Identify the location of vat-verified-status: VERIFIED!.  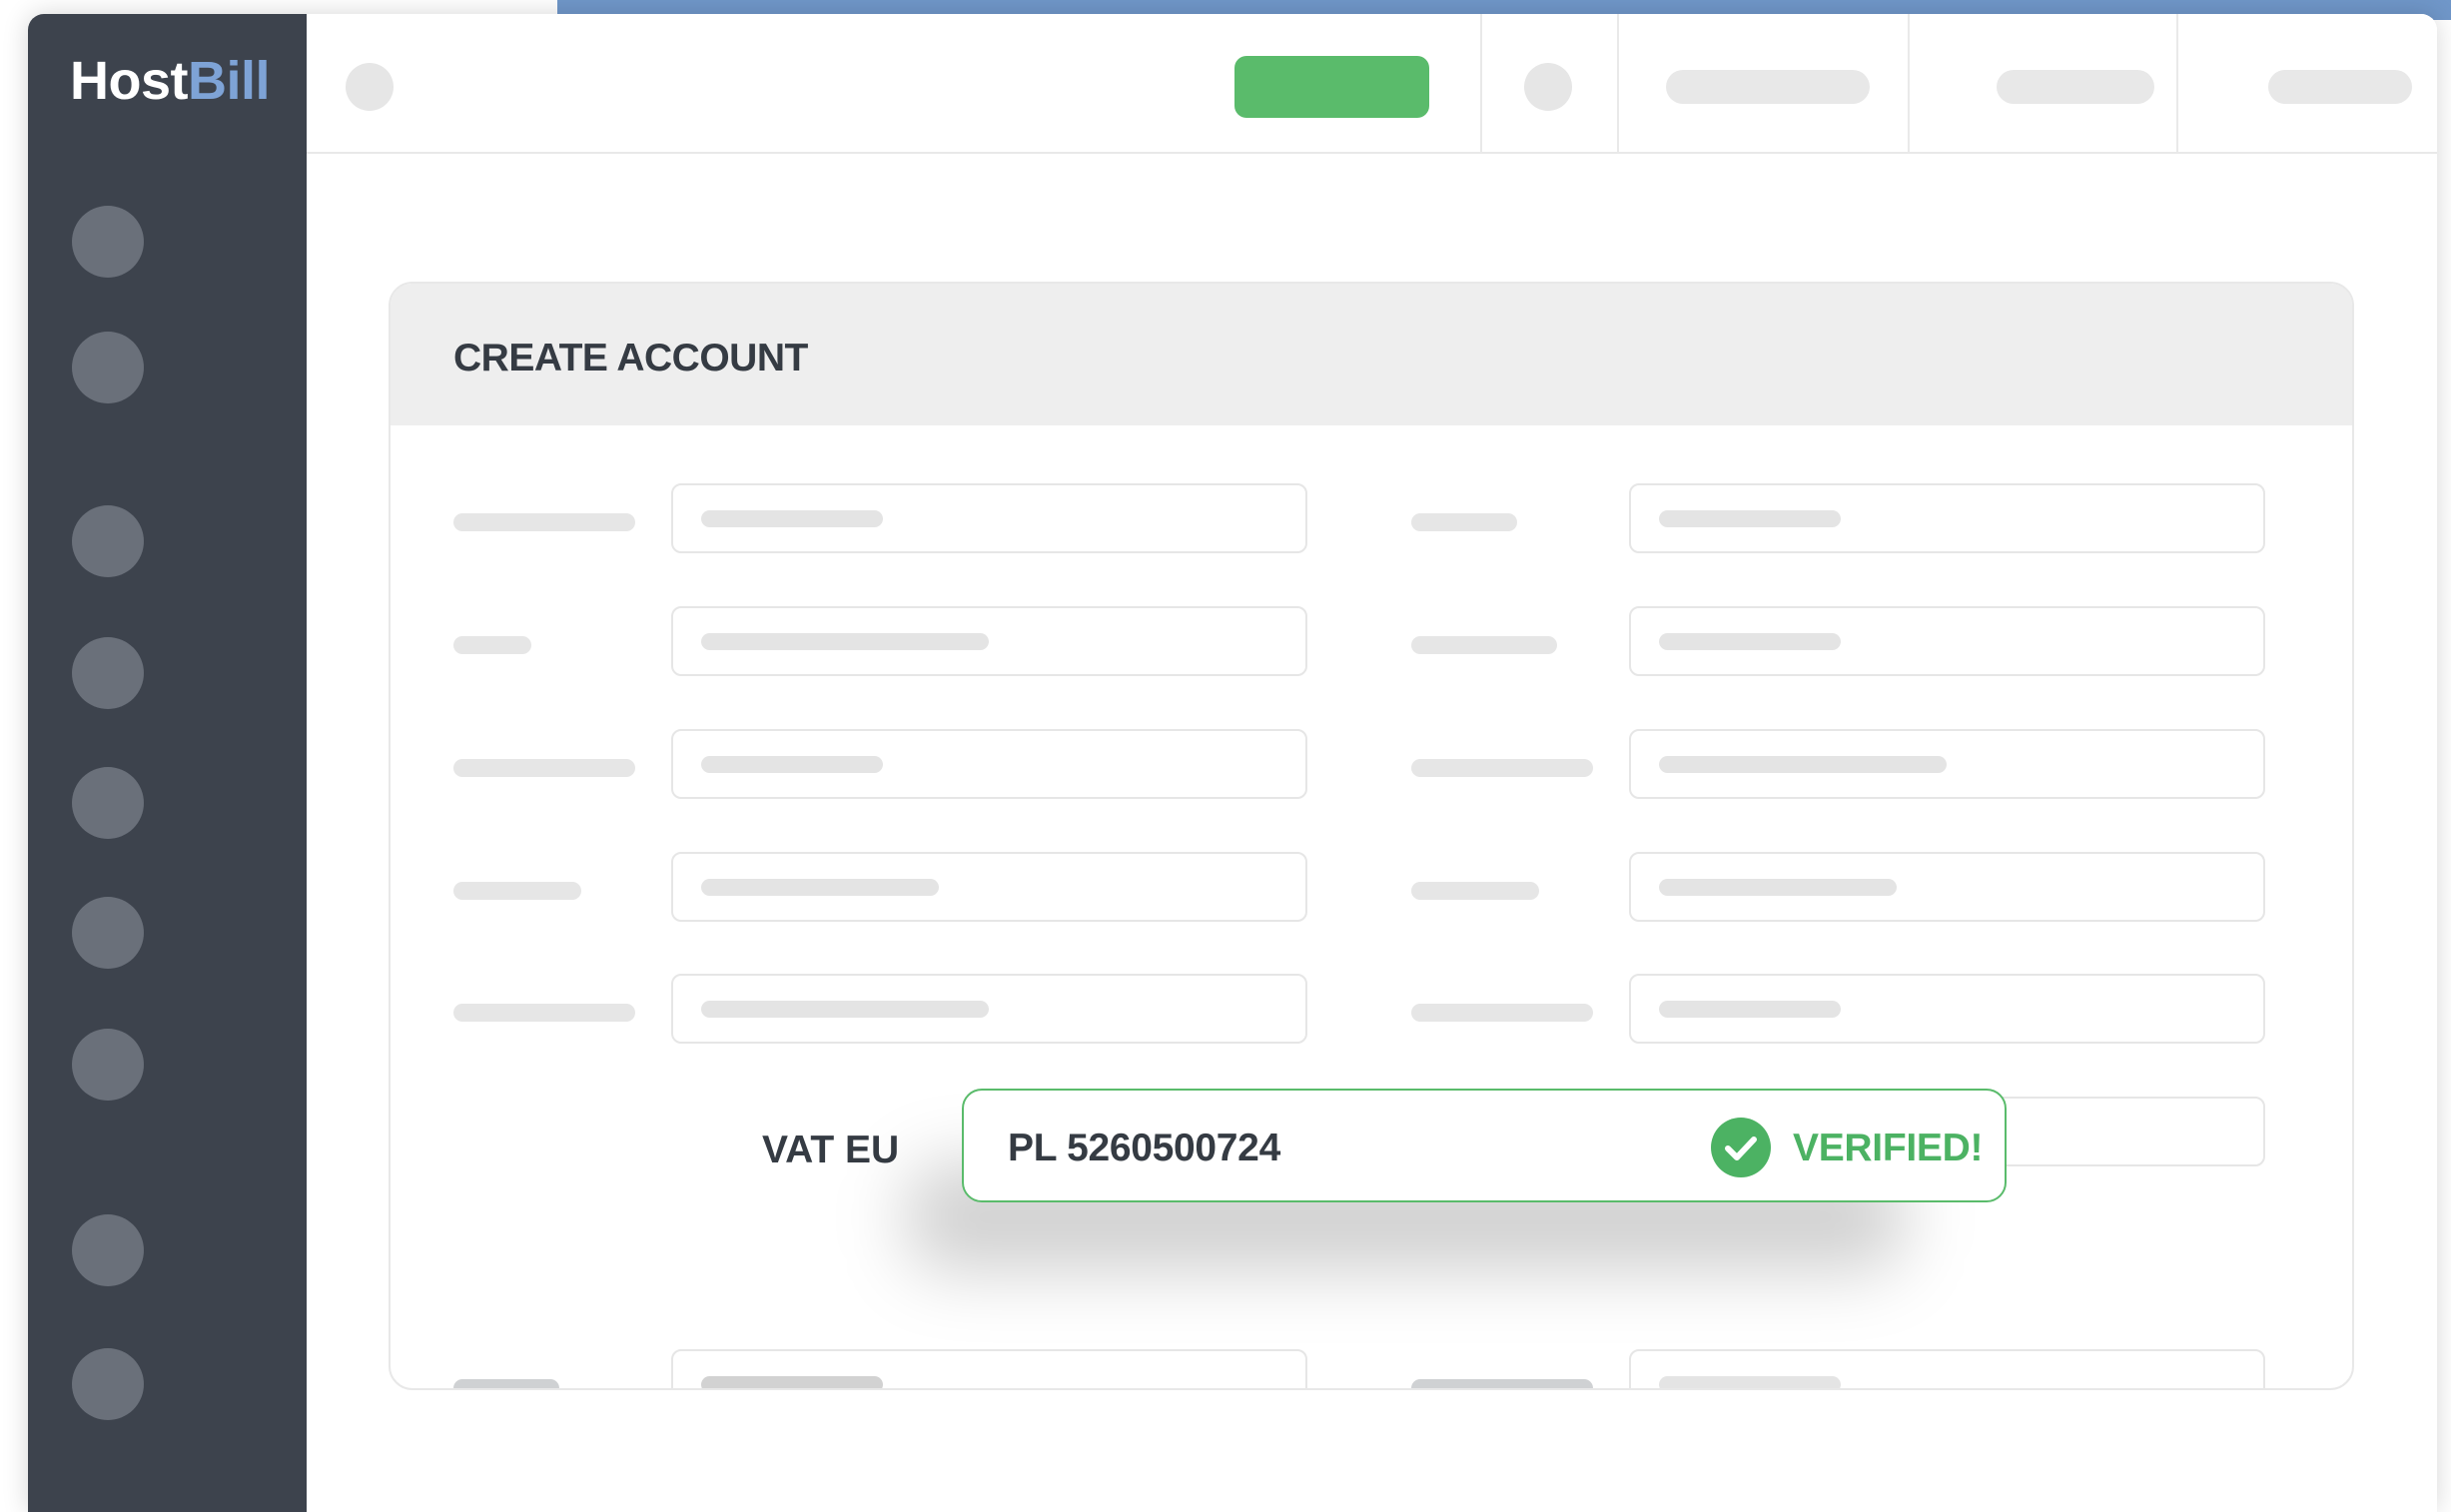
(1888, 1148).